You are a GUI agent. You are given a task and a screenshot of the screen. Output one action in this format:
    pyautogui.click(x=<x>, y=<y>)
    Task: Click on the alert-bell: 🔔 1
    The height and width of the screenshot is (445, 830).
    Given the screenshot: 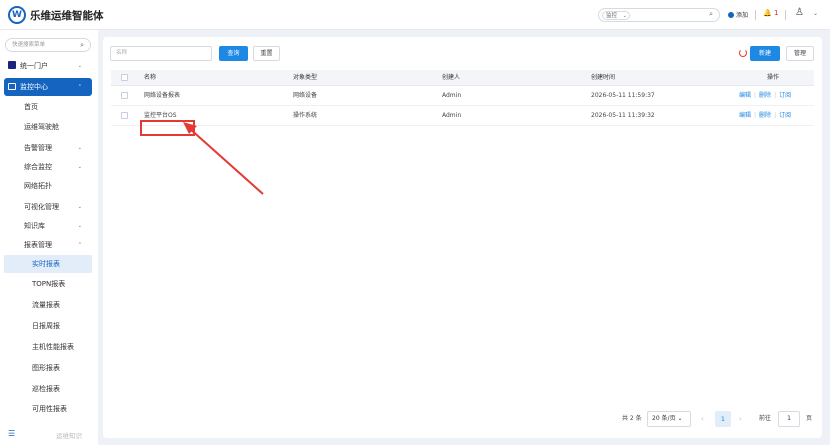 What is the action you would take?
    pyautogui.click(x=770, y=13)
    